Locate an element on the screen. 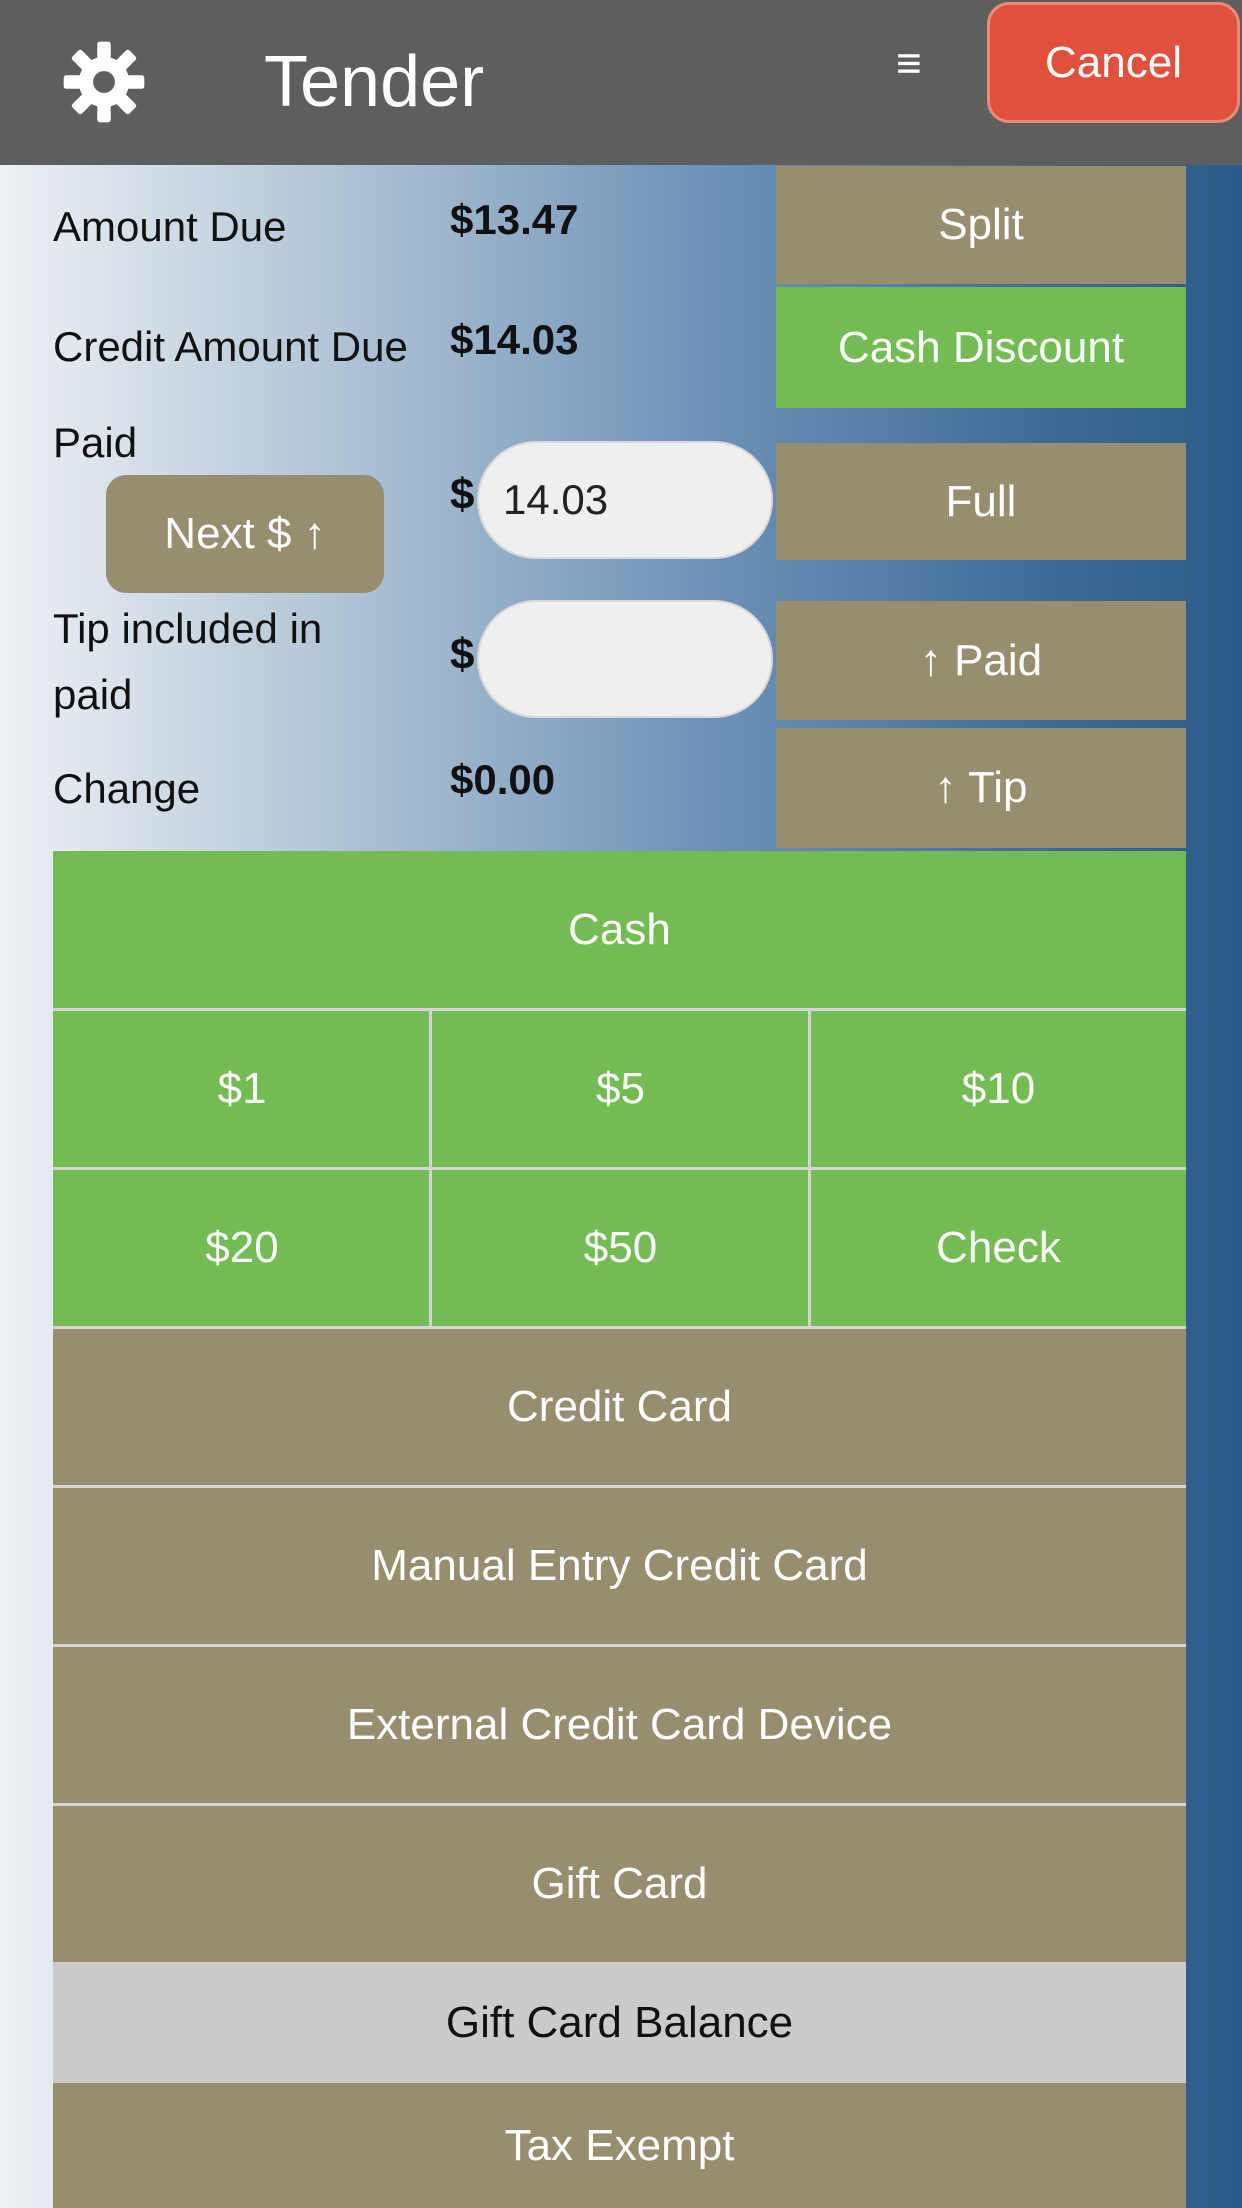 The height and width of the screenshot is (2208, 1242). paid-currency: $ is located at coordinates (462, 494).